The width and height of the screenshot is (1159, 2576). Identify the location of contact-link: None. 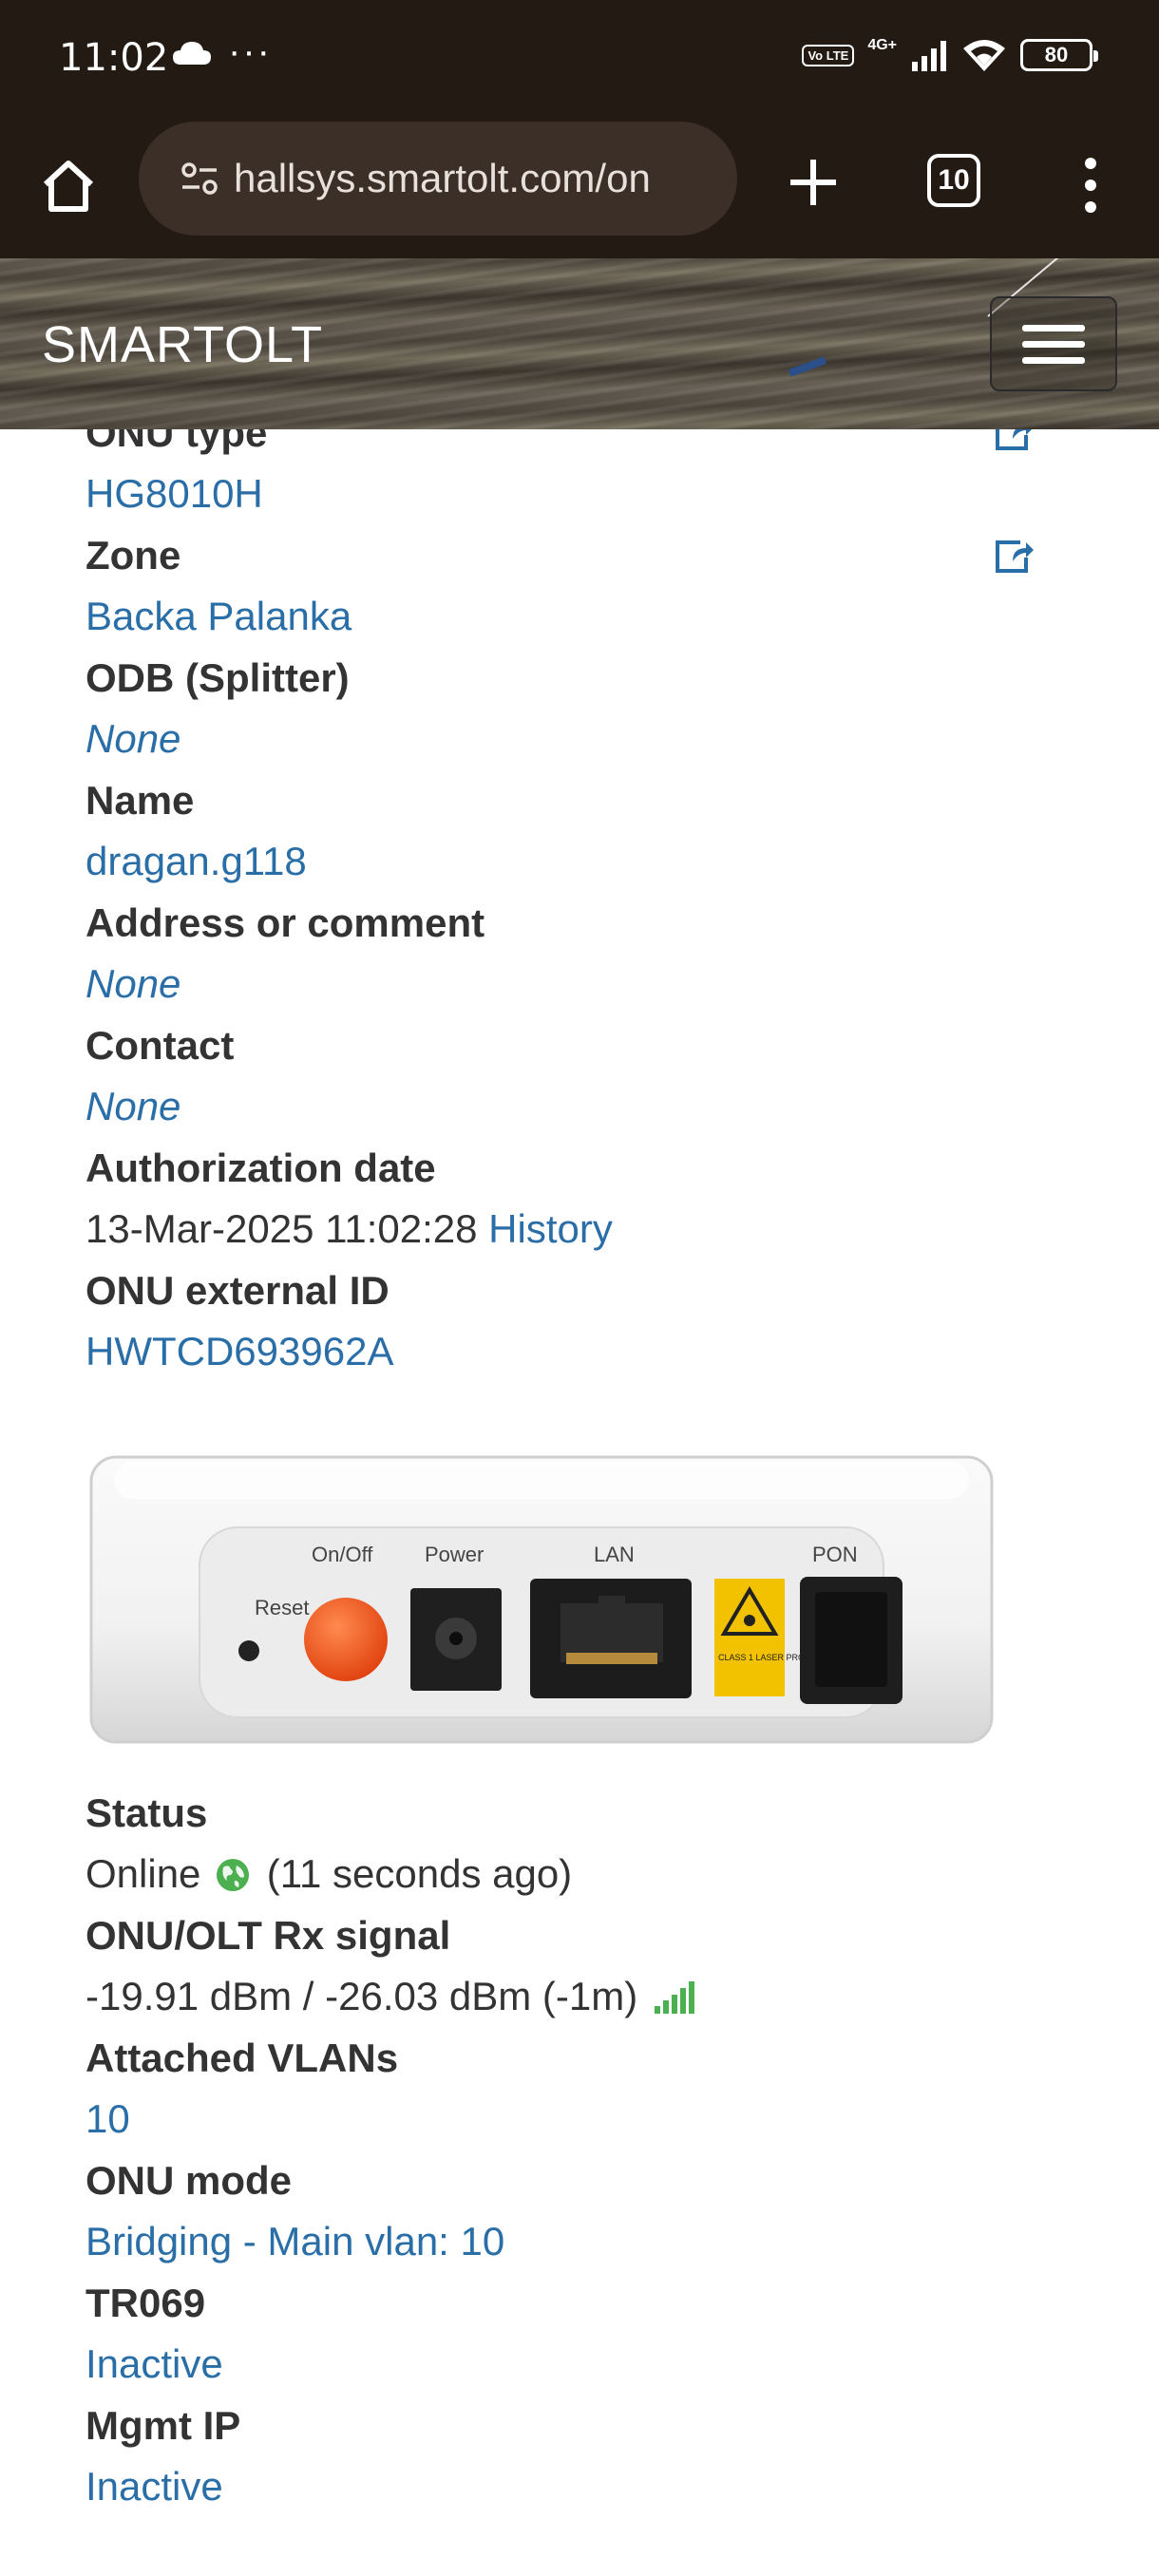
(589, 1107).